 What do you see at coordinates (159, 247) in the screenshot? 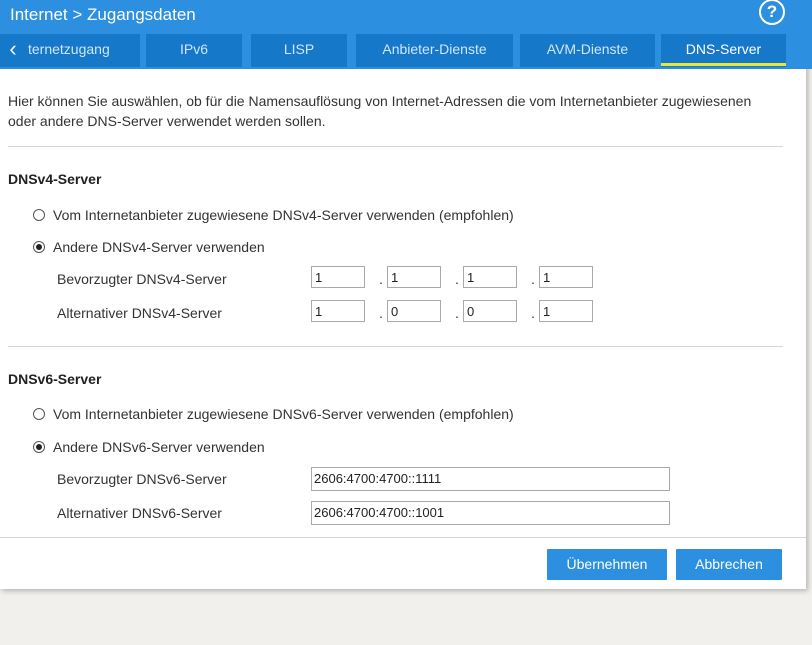
I see `dnsv4-other-label: Andere DNSv4-Server verwenden` at bounding box center [159, 247].